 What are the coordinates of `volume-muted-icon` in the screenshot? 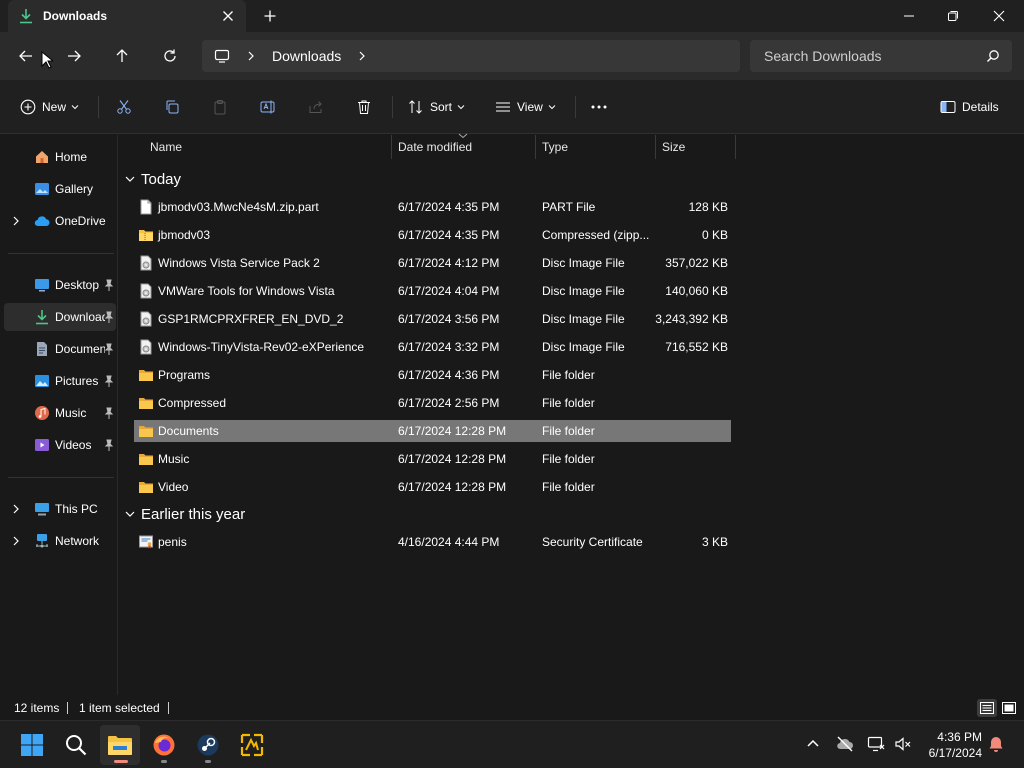 It's located at (903, 744).